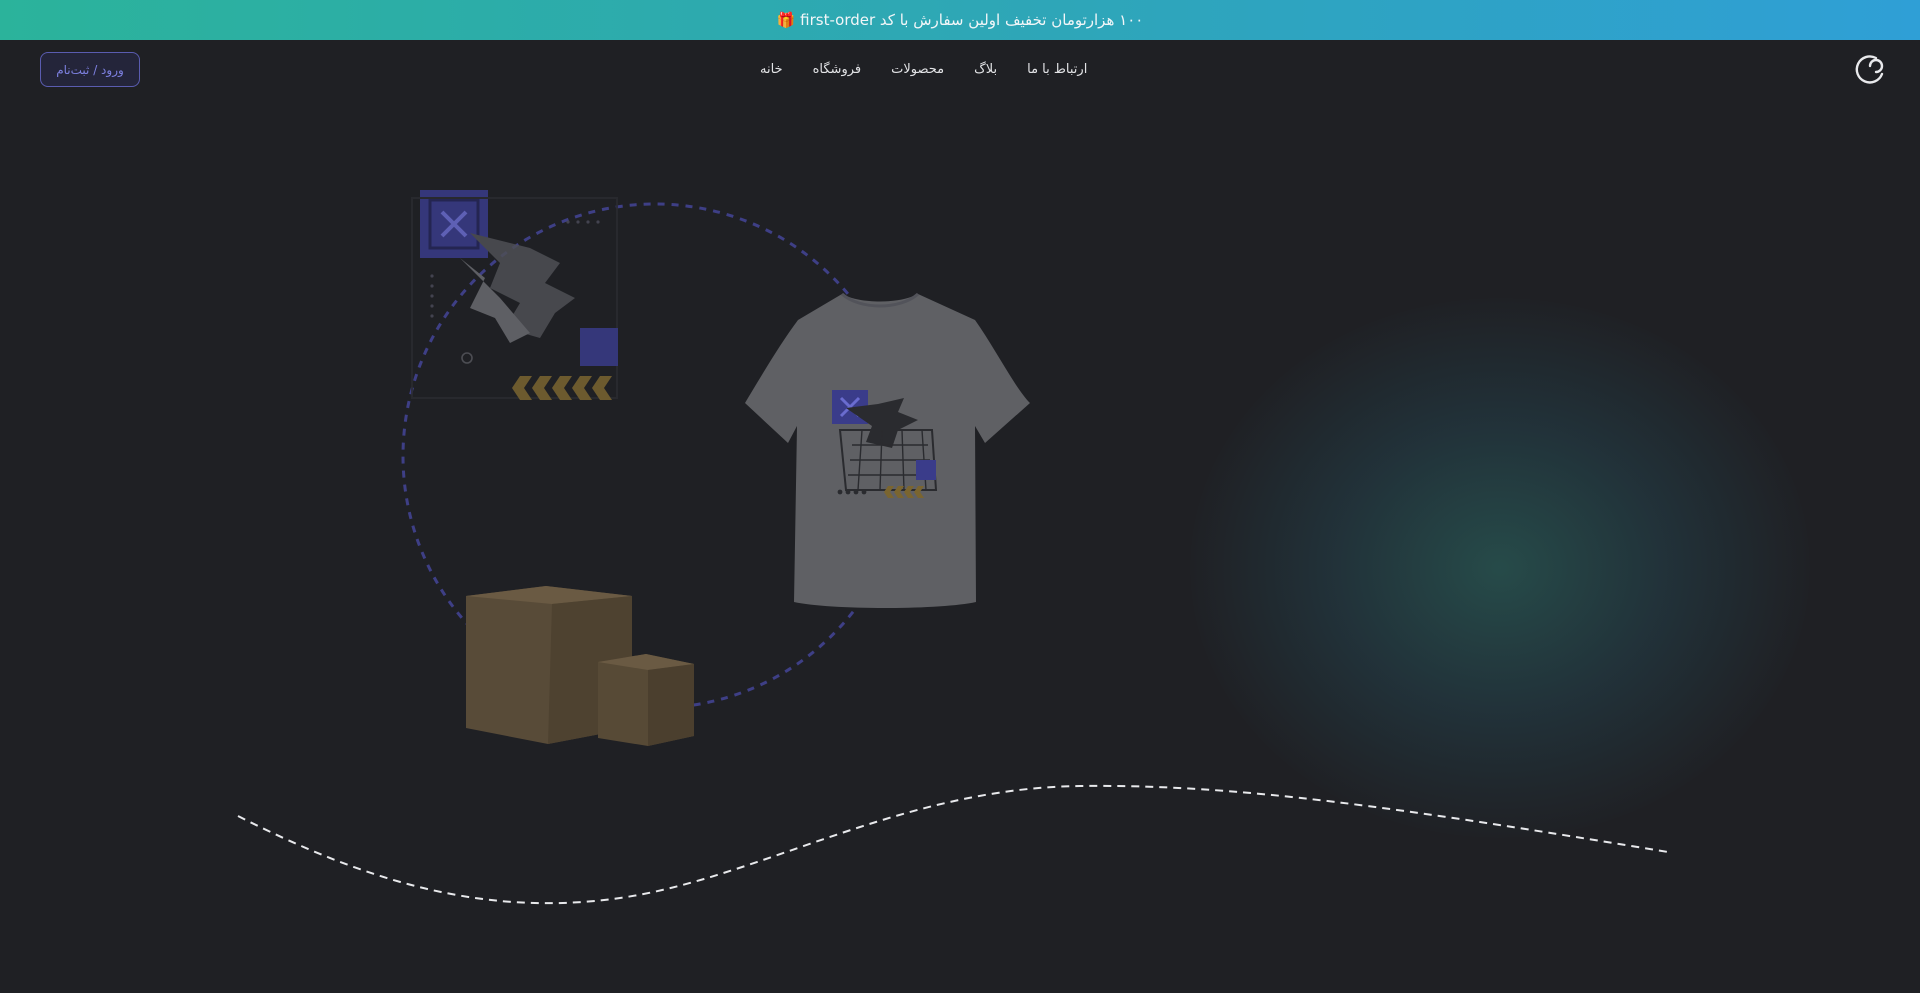 Image resolution: width=1920 pixels, height=993 pixels. Describe the element at coordinates (90, 69) in the screenshot. I see `login-signup-button: ورود / ثبت‌نام` at that location.